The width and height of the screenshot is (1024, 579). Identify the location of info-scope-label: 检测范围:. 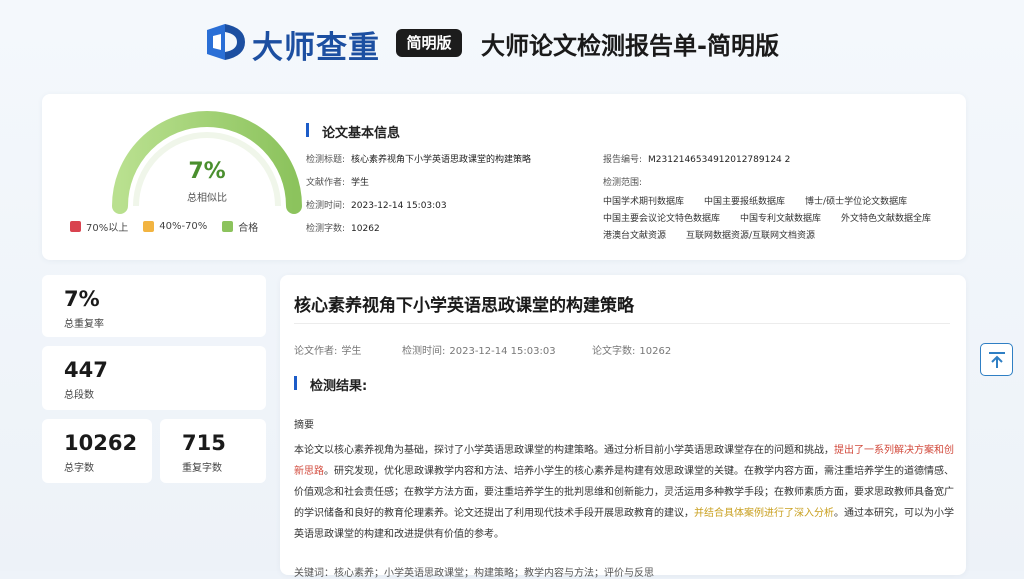
(623, 183).